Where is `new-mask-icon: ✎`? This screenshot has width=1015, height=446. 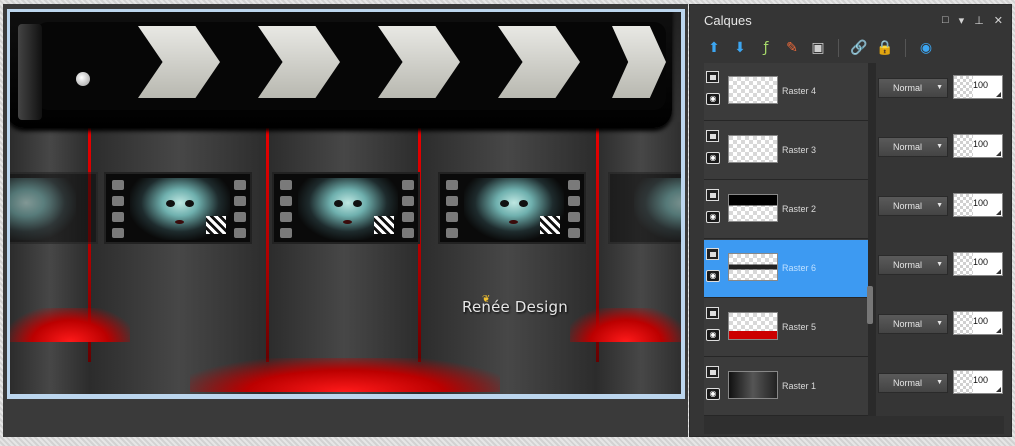 new-mask-icon: ✎ is located at coordinates (792, 48).